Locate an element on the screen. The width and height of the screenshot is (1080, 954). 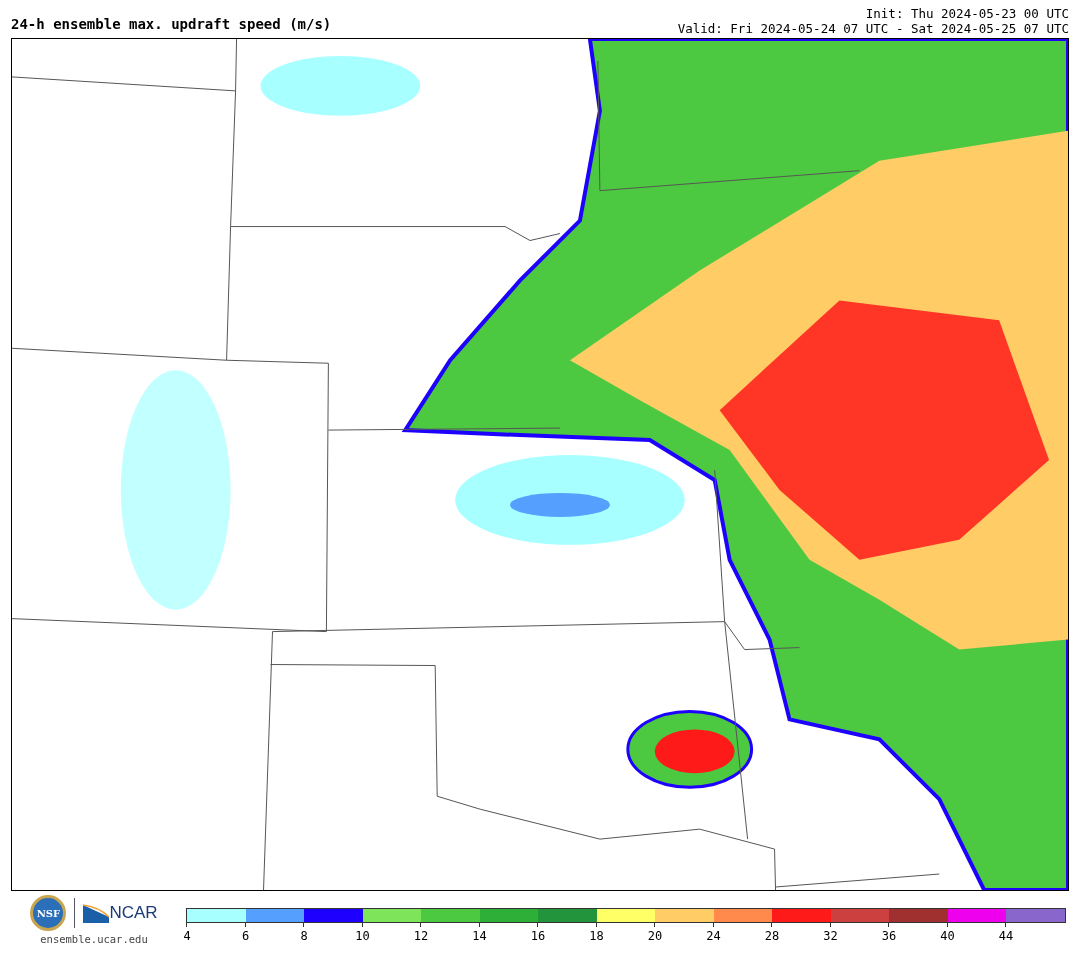
valid-time: Valid: Fri 2024-05-24 07 UTC - Sat 2024-05-25 07 UTC is located at coordinates (873, 28).